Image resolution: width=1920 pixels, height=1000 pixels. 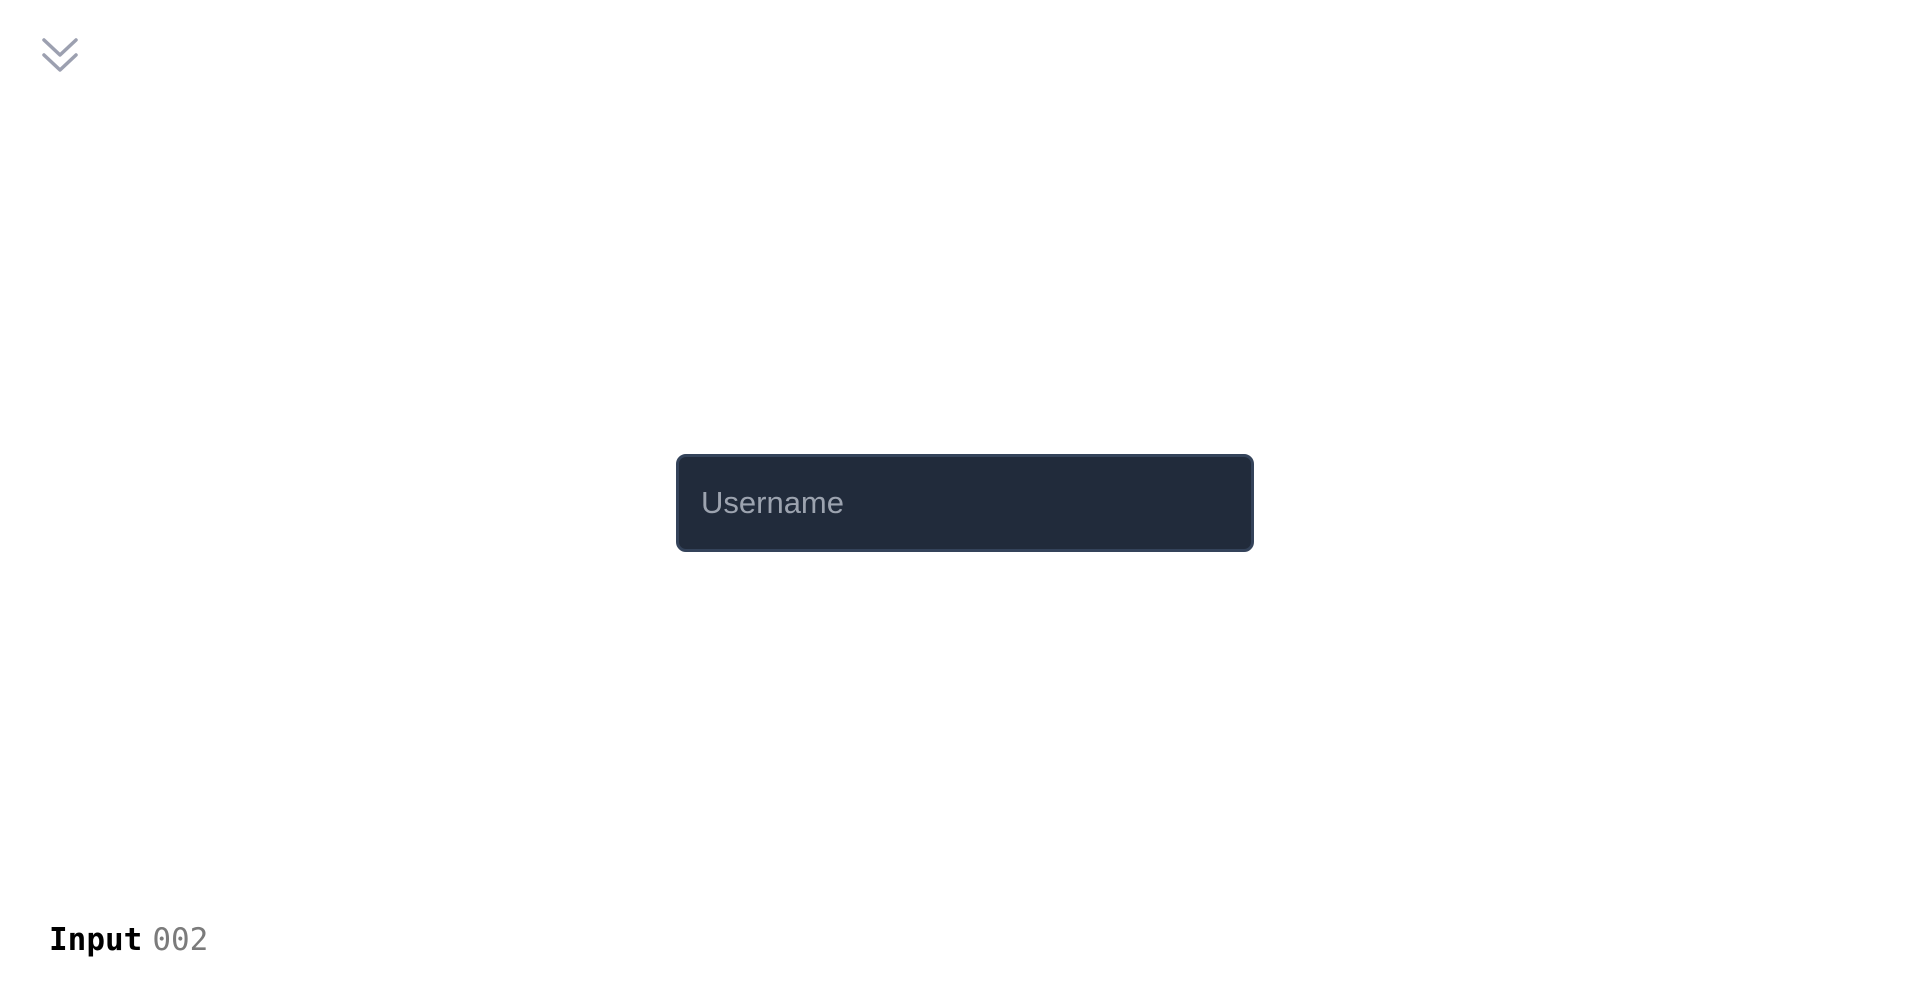 I want to click on username-field-container, so click(x=965, y=503).